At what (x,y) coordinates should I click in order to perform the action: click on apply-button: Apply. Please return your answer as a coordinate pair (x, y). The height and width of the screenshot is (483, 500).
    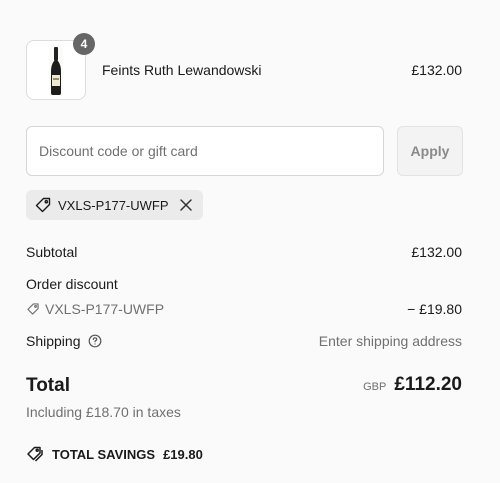
    Looking at the image, I should click on (430, 151).